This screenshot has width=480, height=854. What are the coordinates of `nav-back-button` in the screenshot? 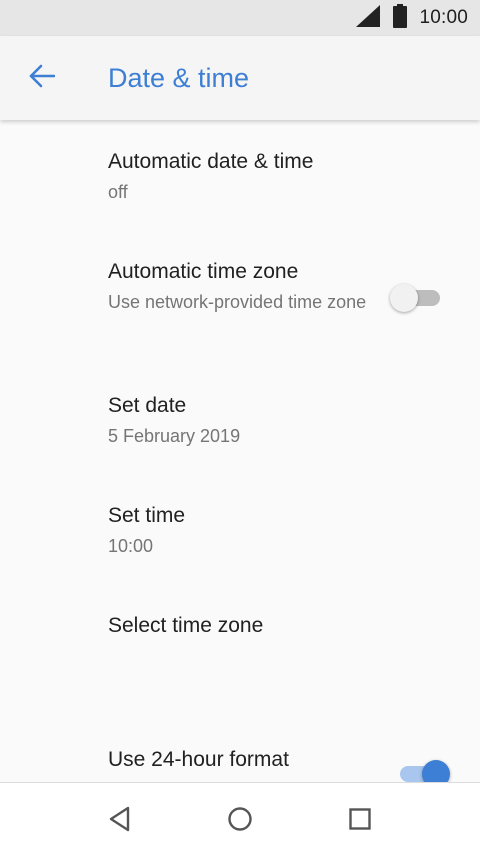 It's located at (120, 821).